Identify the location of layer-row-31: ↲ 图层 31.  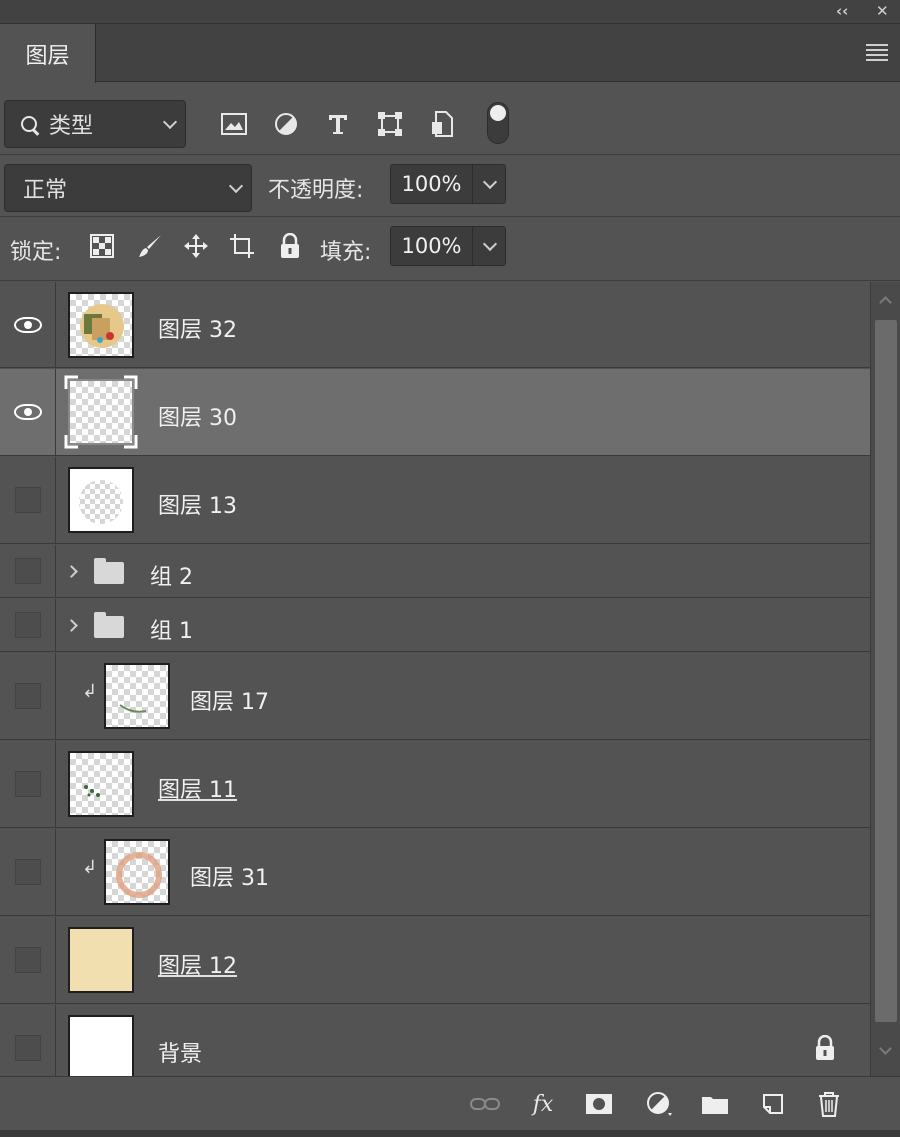
(435, 872).